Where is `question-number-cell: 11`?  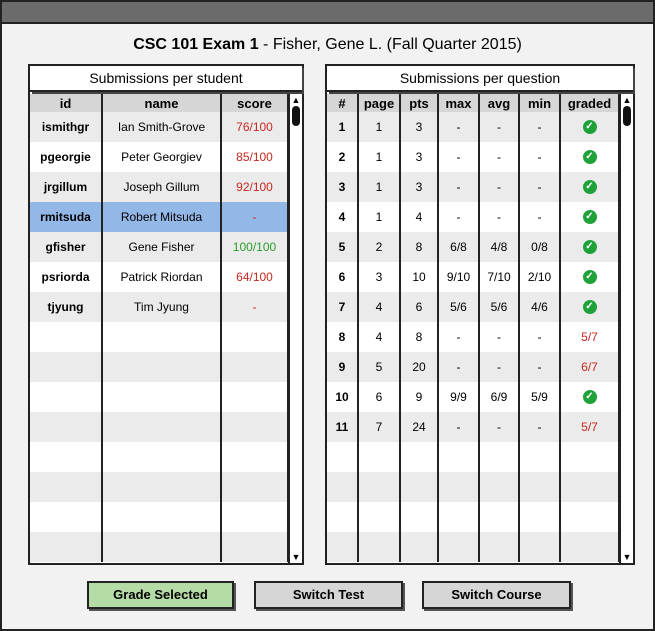 question-number-cell: 11 is located at coordinates (343, 427).